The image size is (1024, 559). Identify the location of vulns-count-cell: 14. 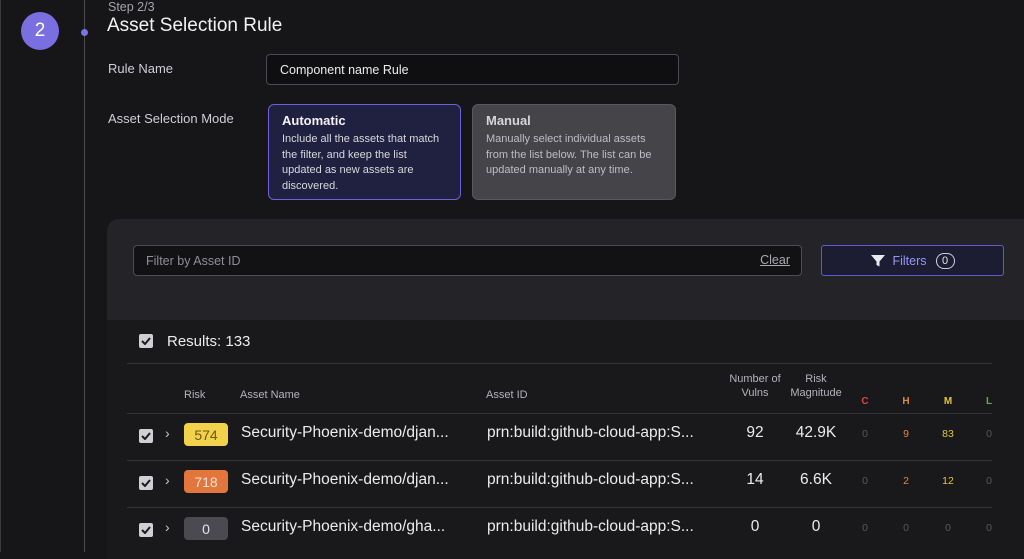
(755, 479).